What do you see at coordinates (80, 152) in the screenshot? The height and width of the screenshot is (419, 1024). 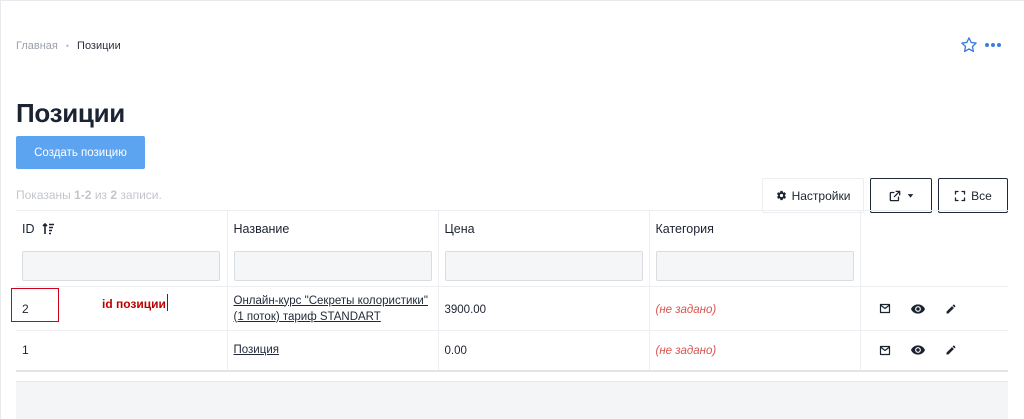 I see `create-item-button: Создать позицию` at bounding box center [80, 152].